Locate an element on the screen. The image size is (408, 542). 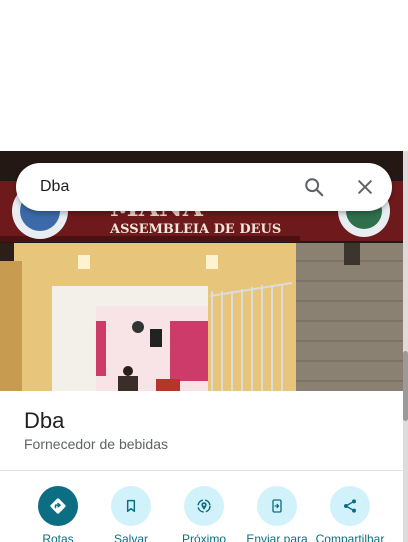
bookmark-icon is located at coordinates (131, 506).